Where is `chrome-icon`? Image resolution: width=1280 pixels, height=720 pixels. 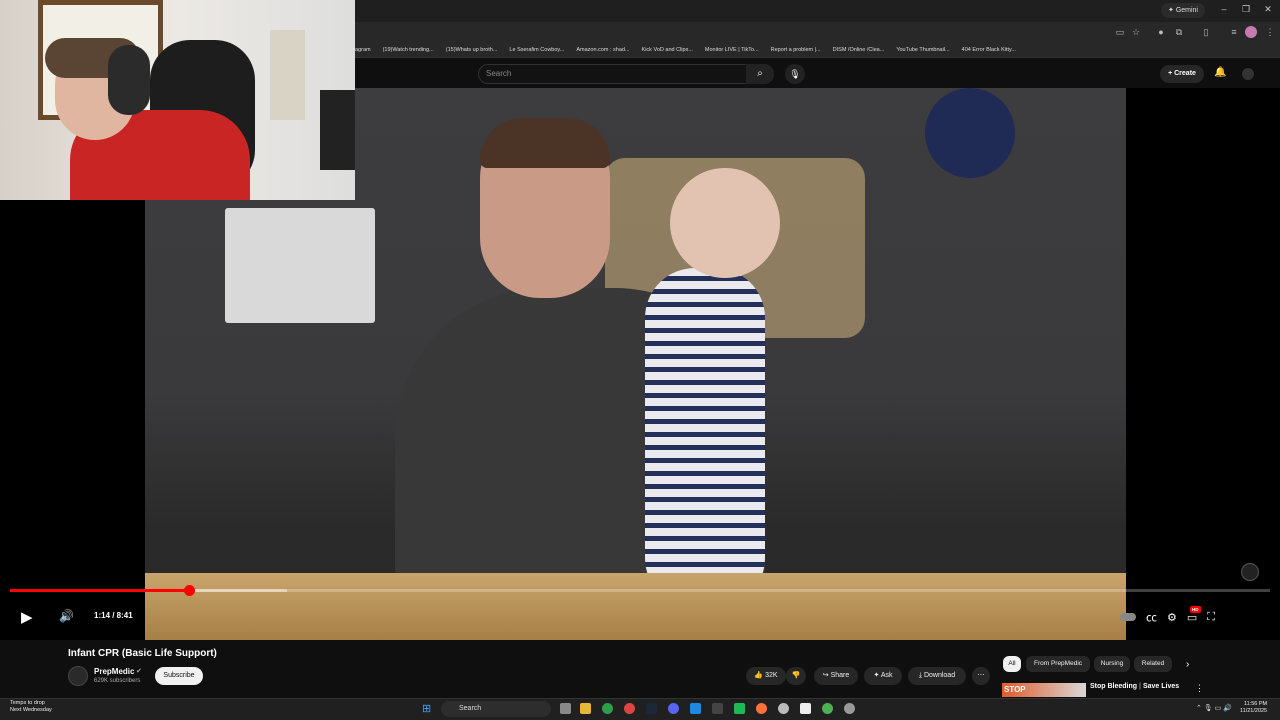 chrome-icon is located at coordinates (607, 708).